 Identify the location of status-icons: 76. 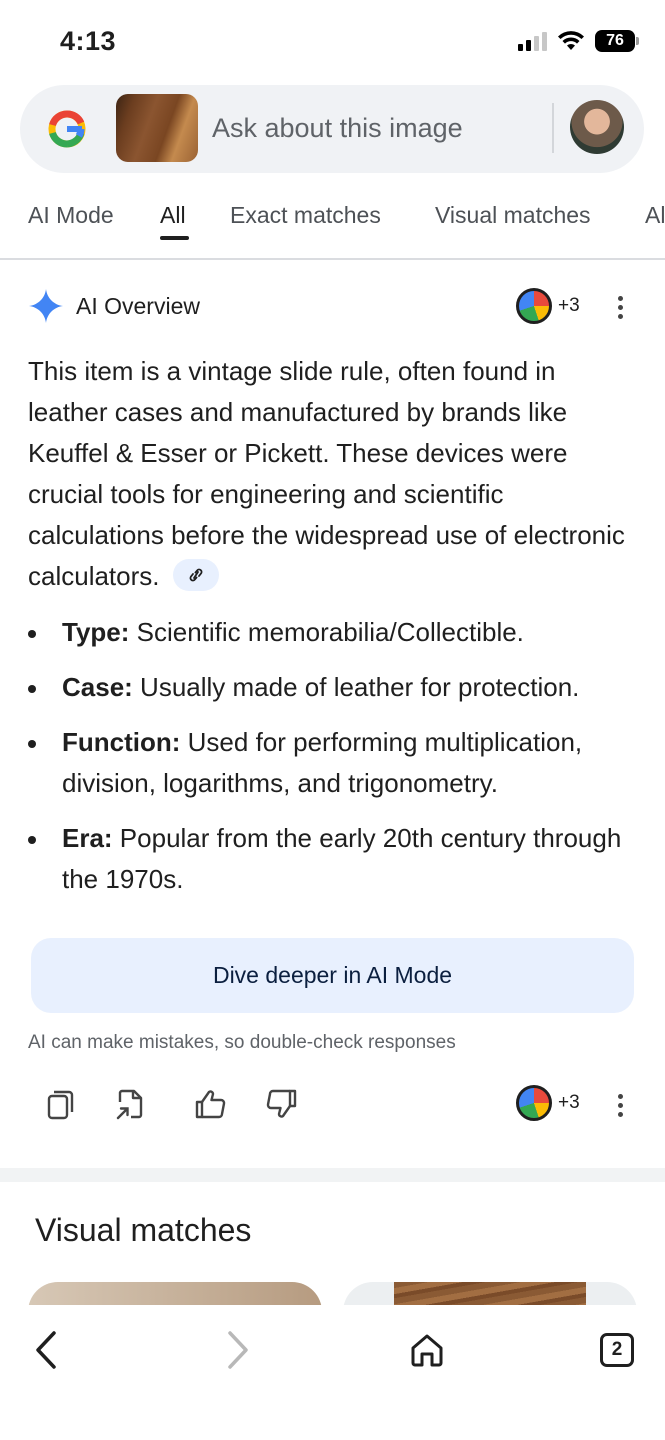
(578, 41).